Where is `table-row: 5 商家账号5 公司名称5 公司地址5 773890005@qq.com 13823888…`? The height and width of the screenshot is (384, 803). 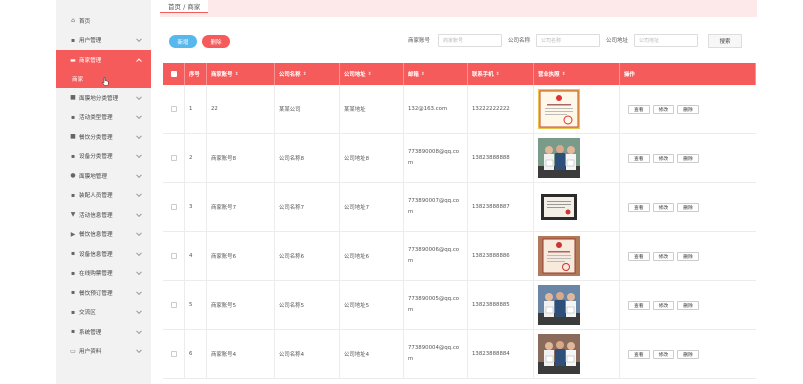
table-row: 5 商家账号5 公司名称5 公司地址5 773890005@qq.com 13823888… is located at coordinates (459, 305).